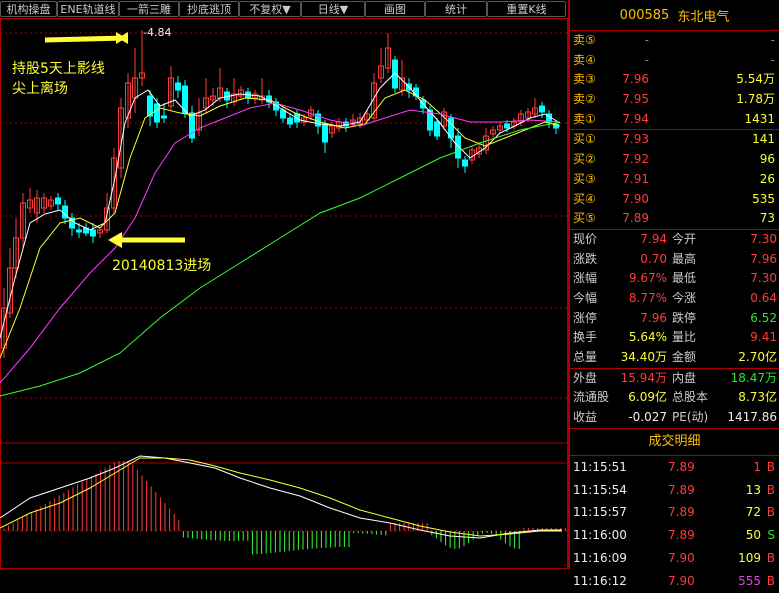  What do you see at coordinates (644, 15) in the screenshot?
I see `stock-code: 000585` at bounding box center [644, 15].